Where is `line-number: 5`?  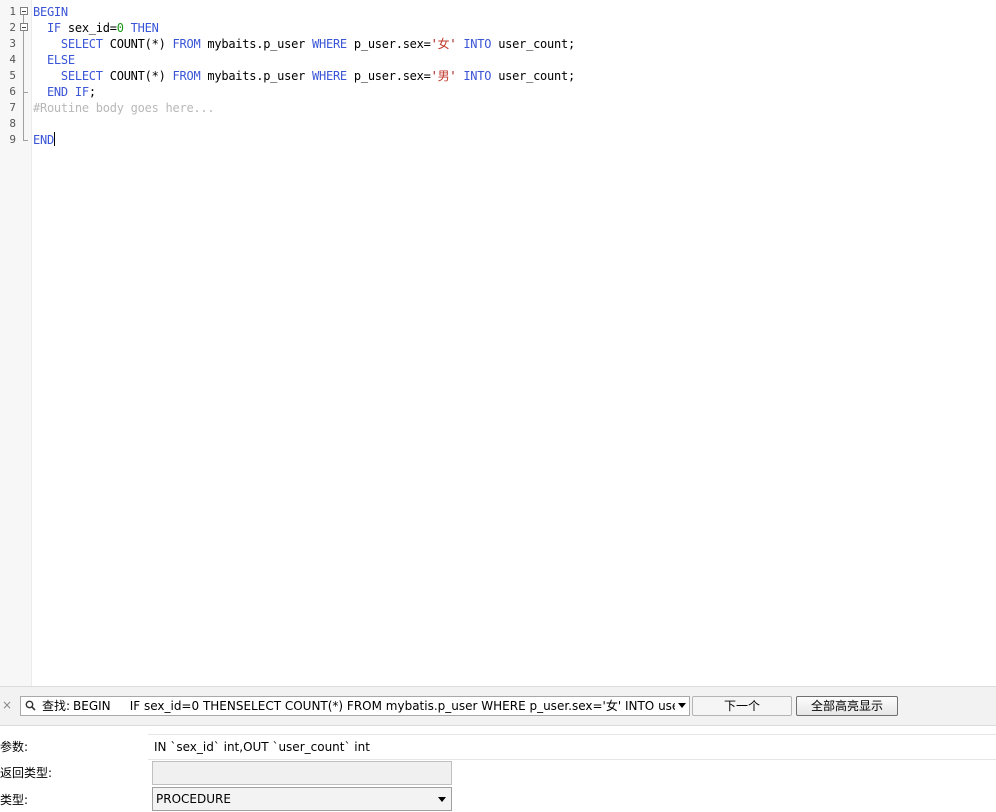
line-number: 5 is located at coordinates (12, 75).